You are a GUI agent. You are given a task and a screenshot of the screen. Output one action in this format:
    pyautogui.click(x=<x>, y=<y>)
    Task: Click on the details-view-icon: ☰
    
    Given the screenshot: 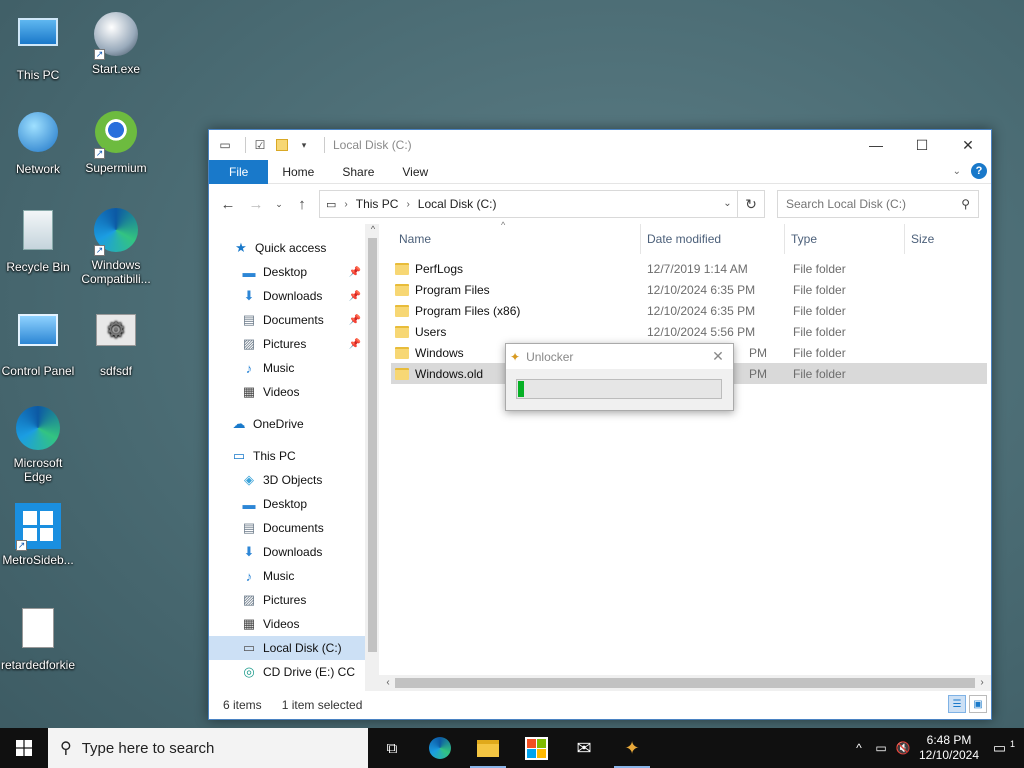 What is the action you would take?
    pyautogui.click(x=957, y=704)
    